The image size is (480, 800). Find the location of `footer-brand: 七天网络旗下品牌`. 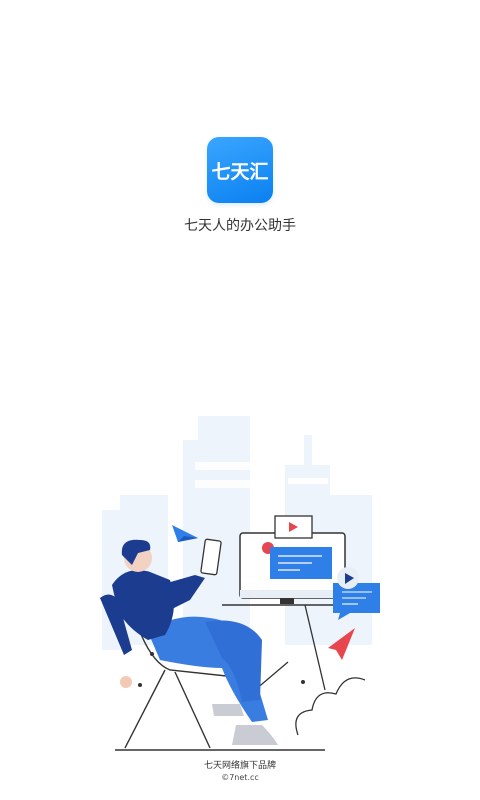

footer-brand: 七天网络旗下品牌 is located at coordinates (239, 766).